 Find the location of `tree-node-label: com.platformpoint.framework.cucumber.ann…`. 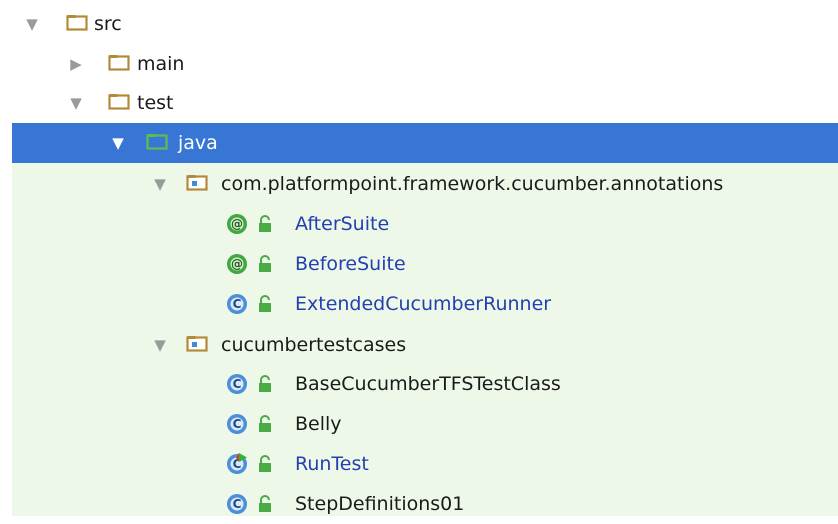

tree-node-label: com.platformpoint.framework.cucumber.ann… is located at coordinates (472, 184).